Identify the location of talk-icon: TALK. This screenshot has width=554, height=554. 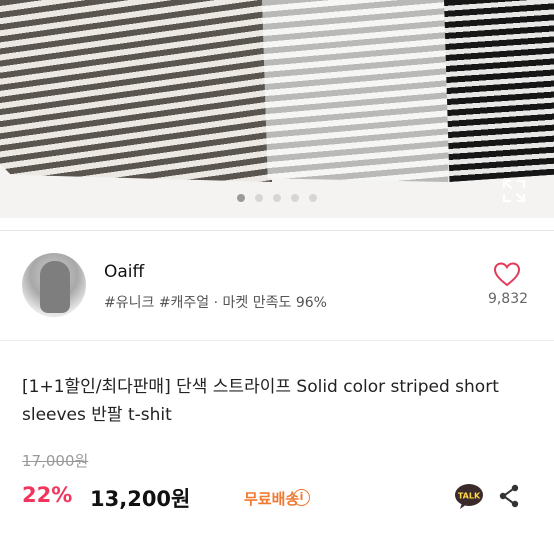
(469, 496).